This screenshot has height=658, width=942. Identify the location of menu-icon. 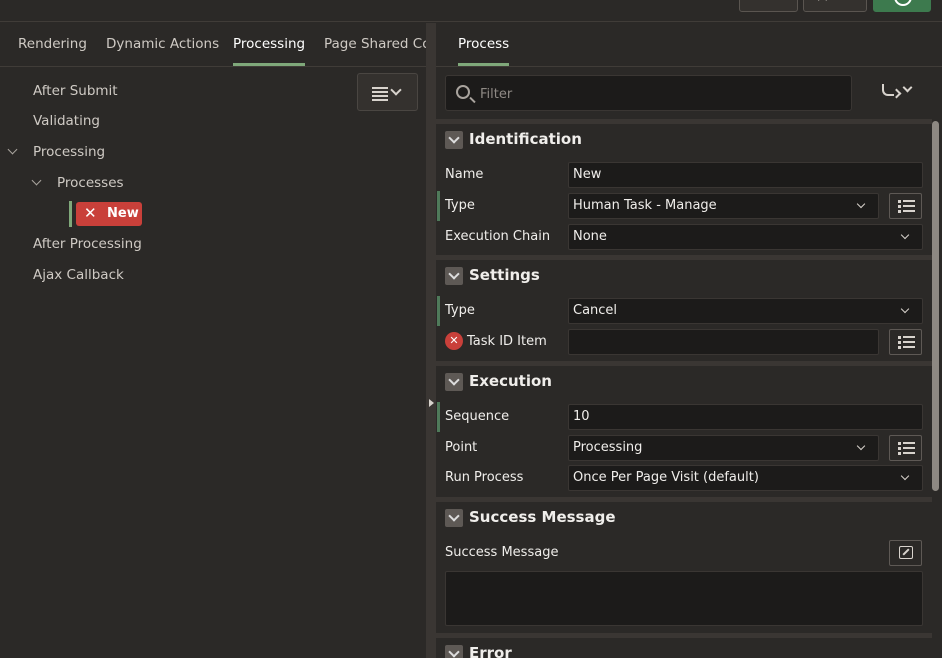
(380, 95).